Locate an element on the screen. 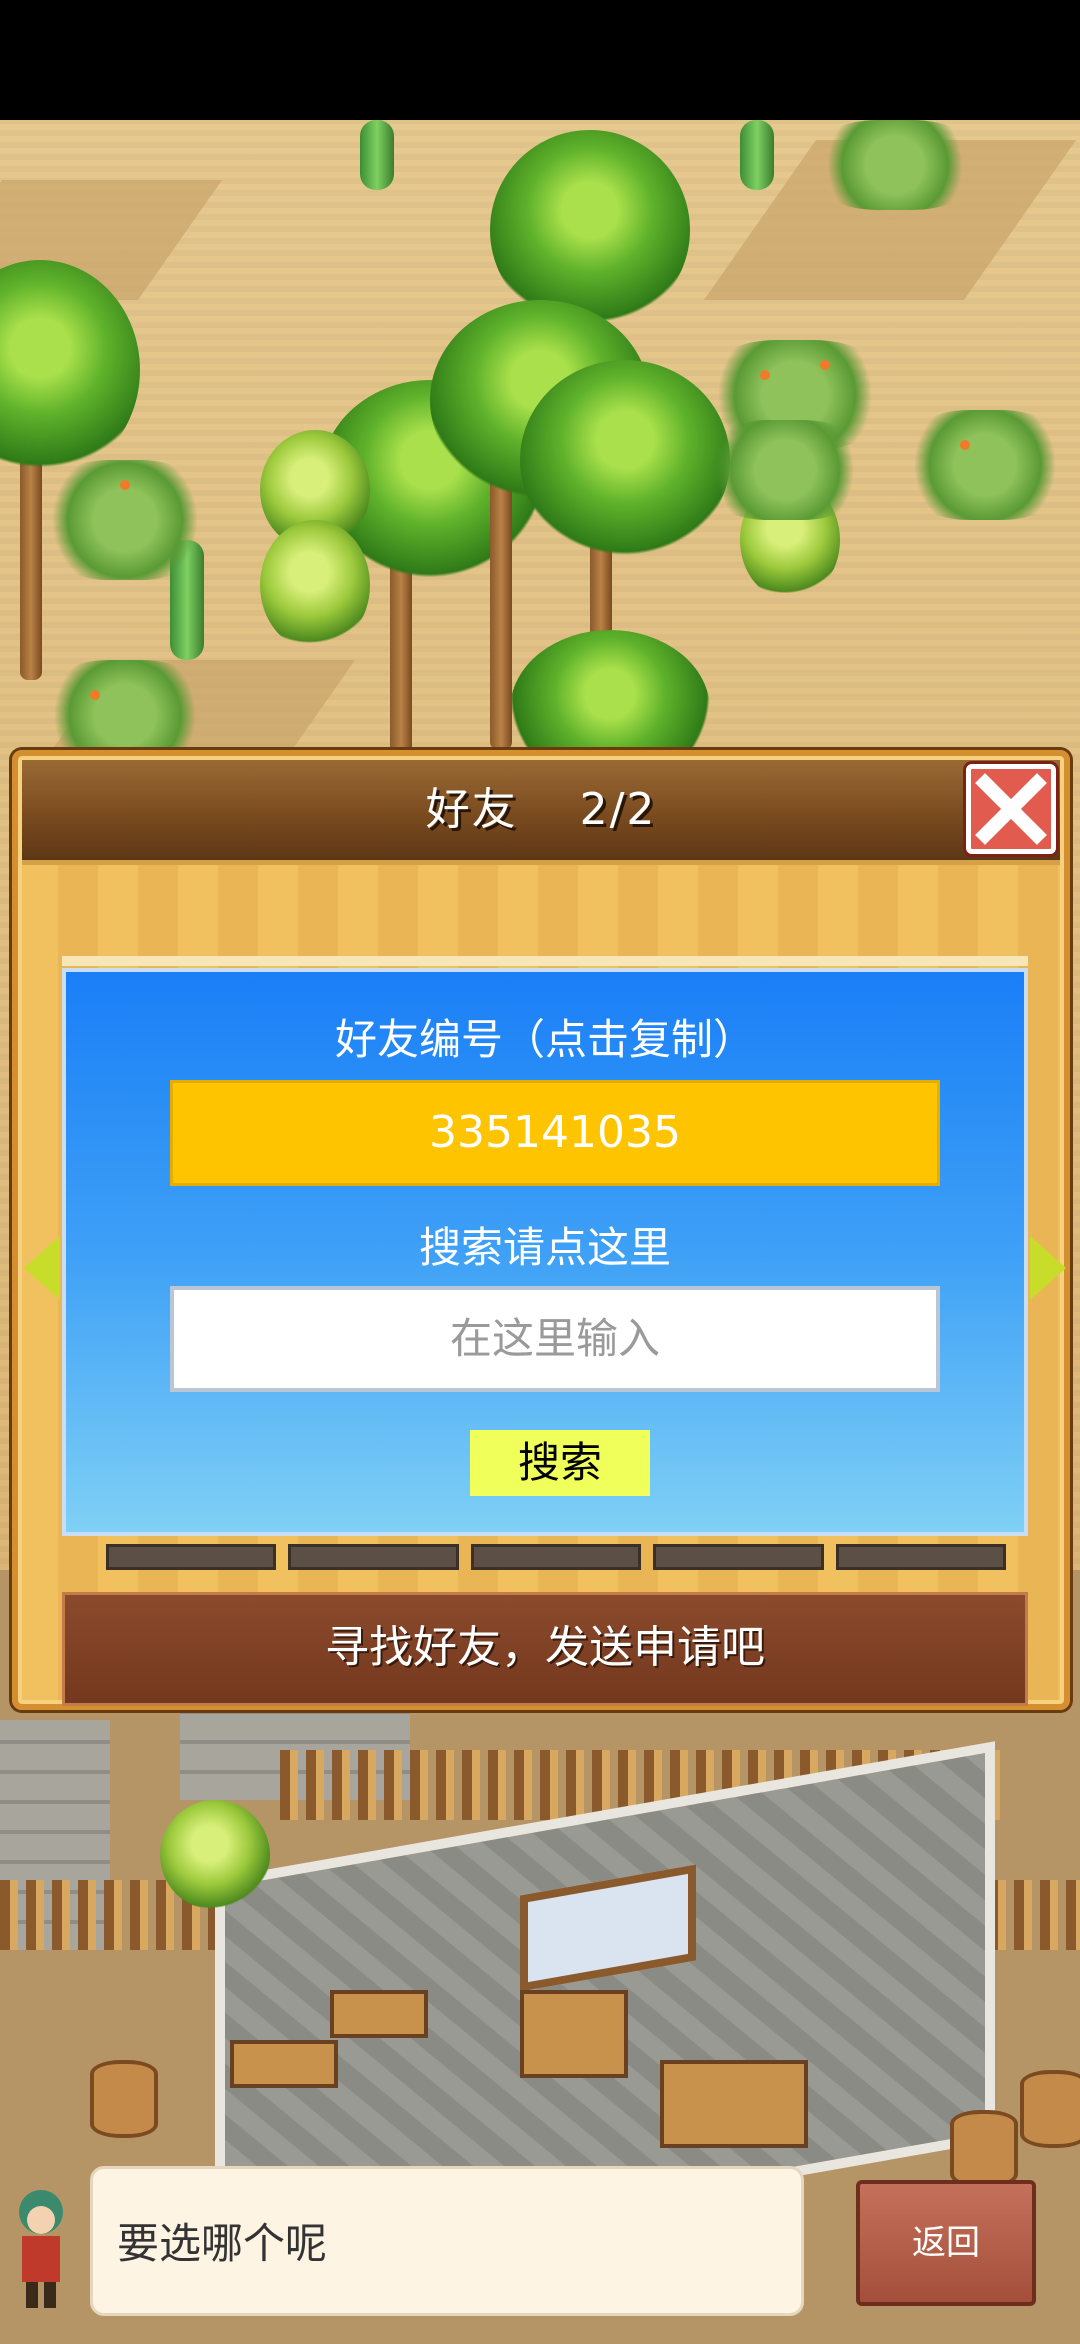 Image resolution: width=1080 pixels, height=2344 pixels. search-input: 在这里输入 is located at coordinates (555, 1339).